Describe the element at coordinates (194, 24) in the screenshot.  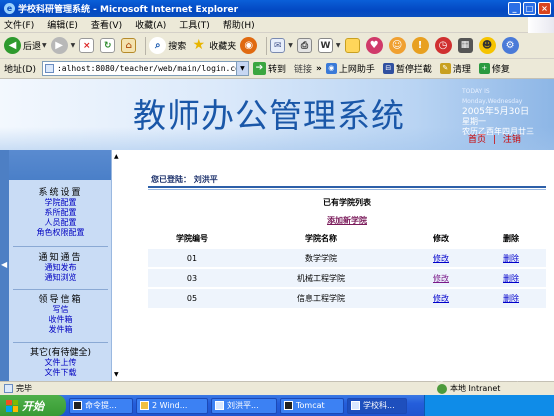
I see `menu-tools: 工具(T)` at that location.